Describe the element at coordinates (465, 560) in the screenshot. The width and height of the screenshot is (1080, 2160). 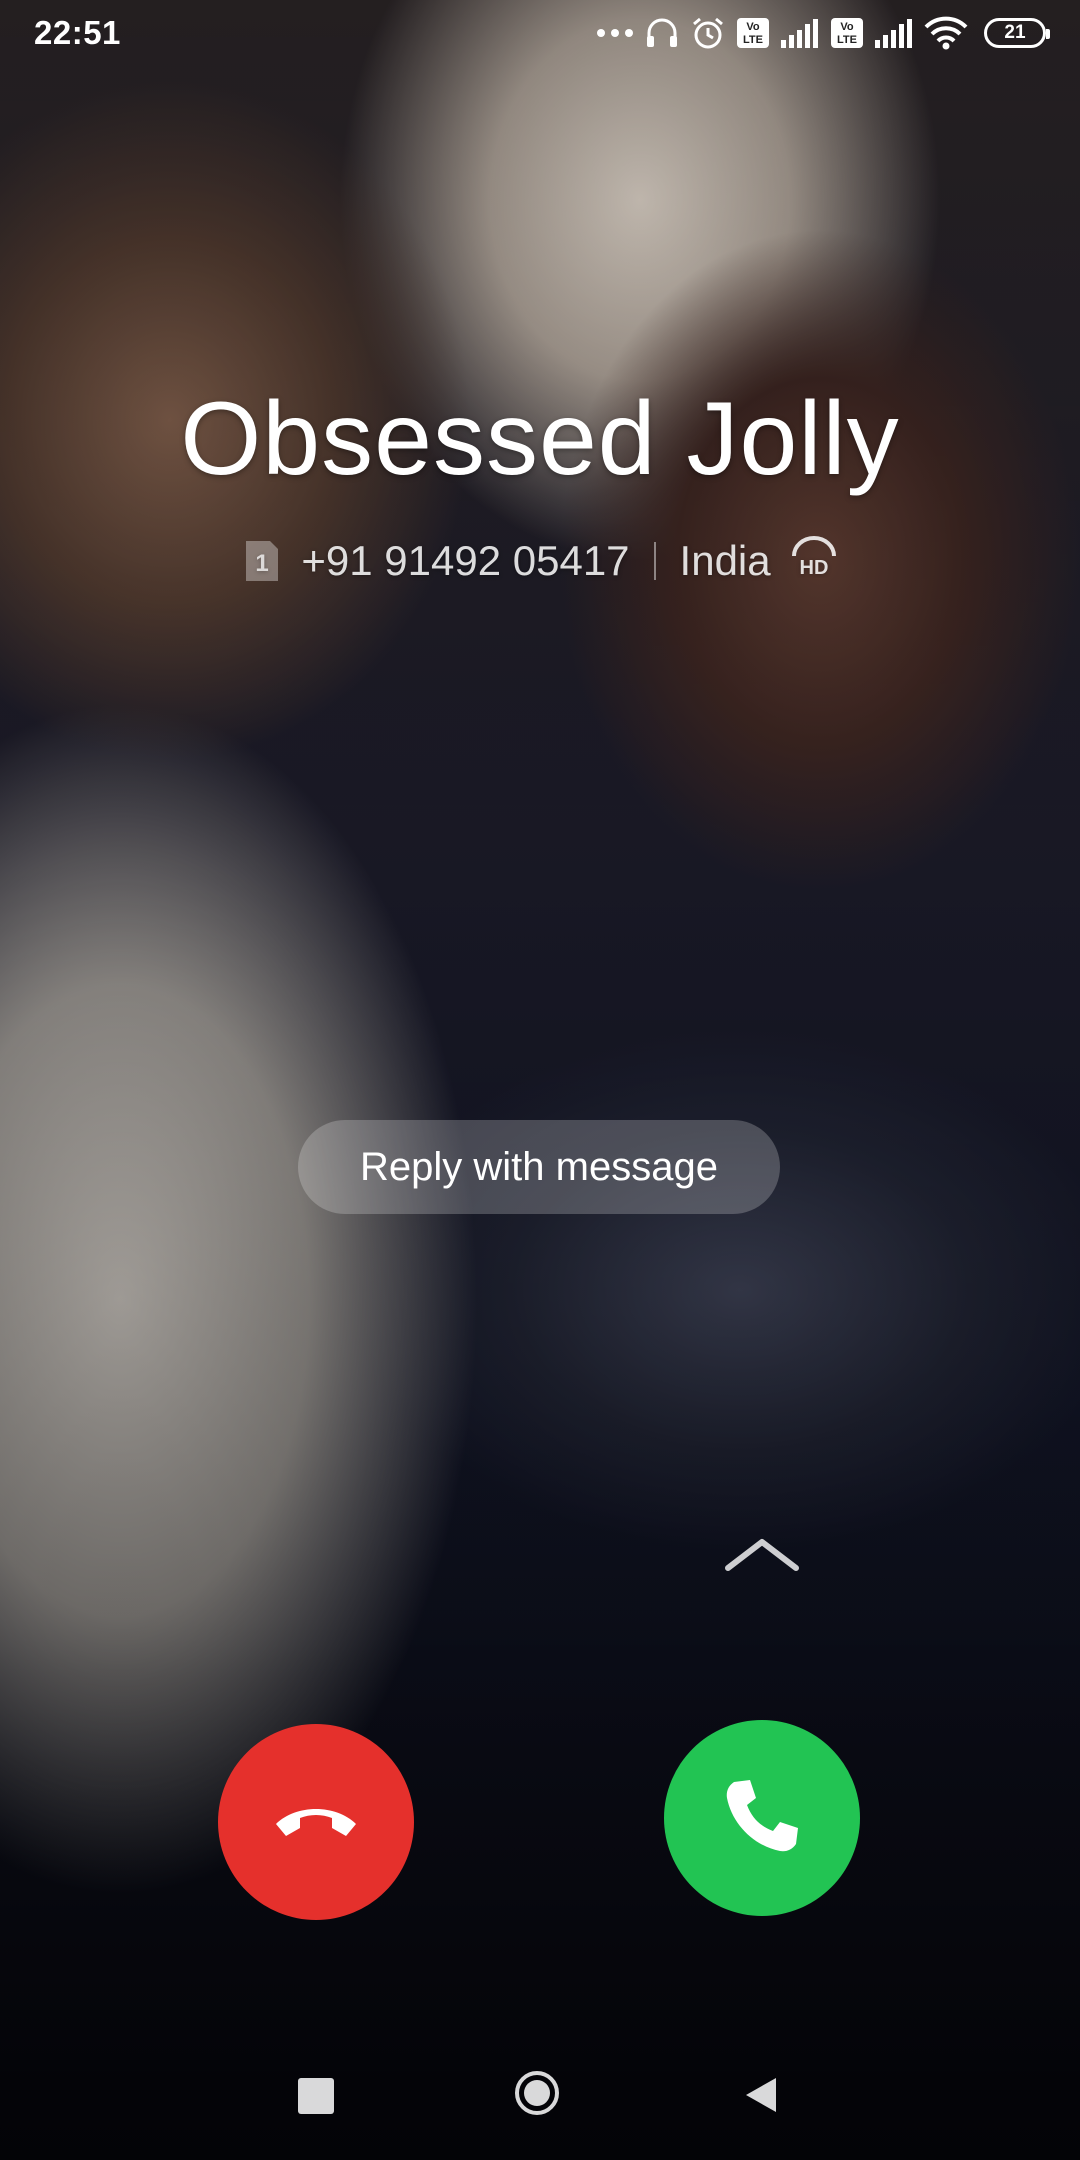
I see `caller-number: +91 91492 05417` at that location.